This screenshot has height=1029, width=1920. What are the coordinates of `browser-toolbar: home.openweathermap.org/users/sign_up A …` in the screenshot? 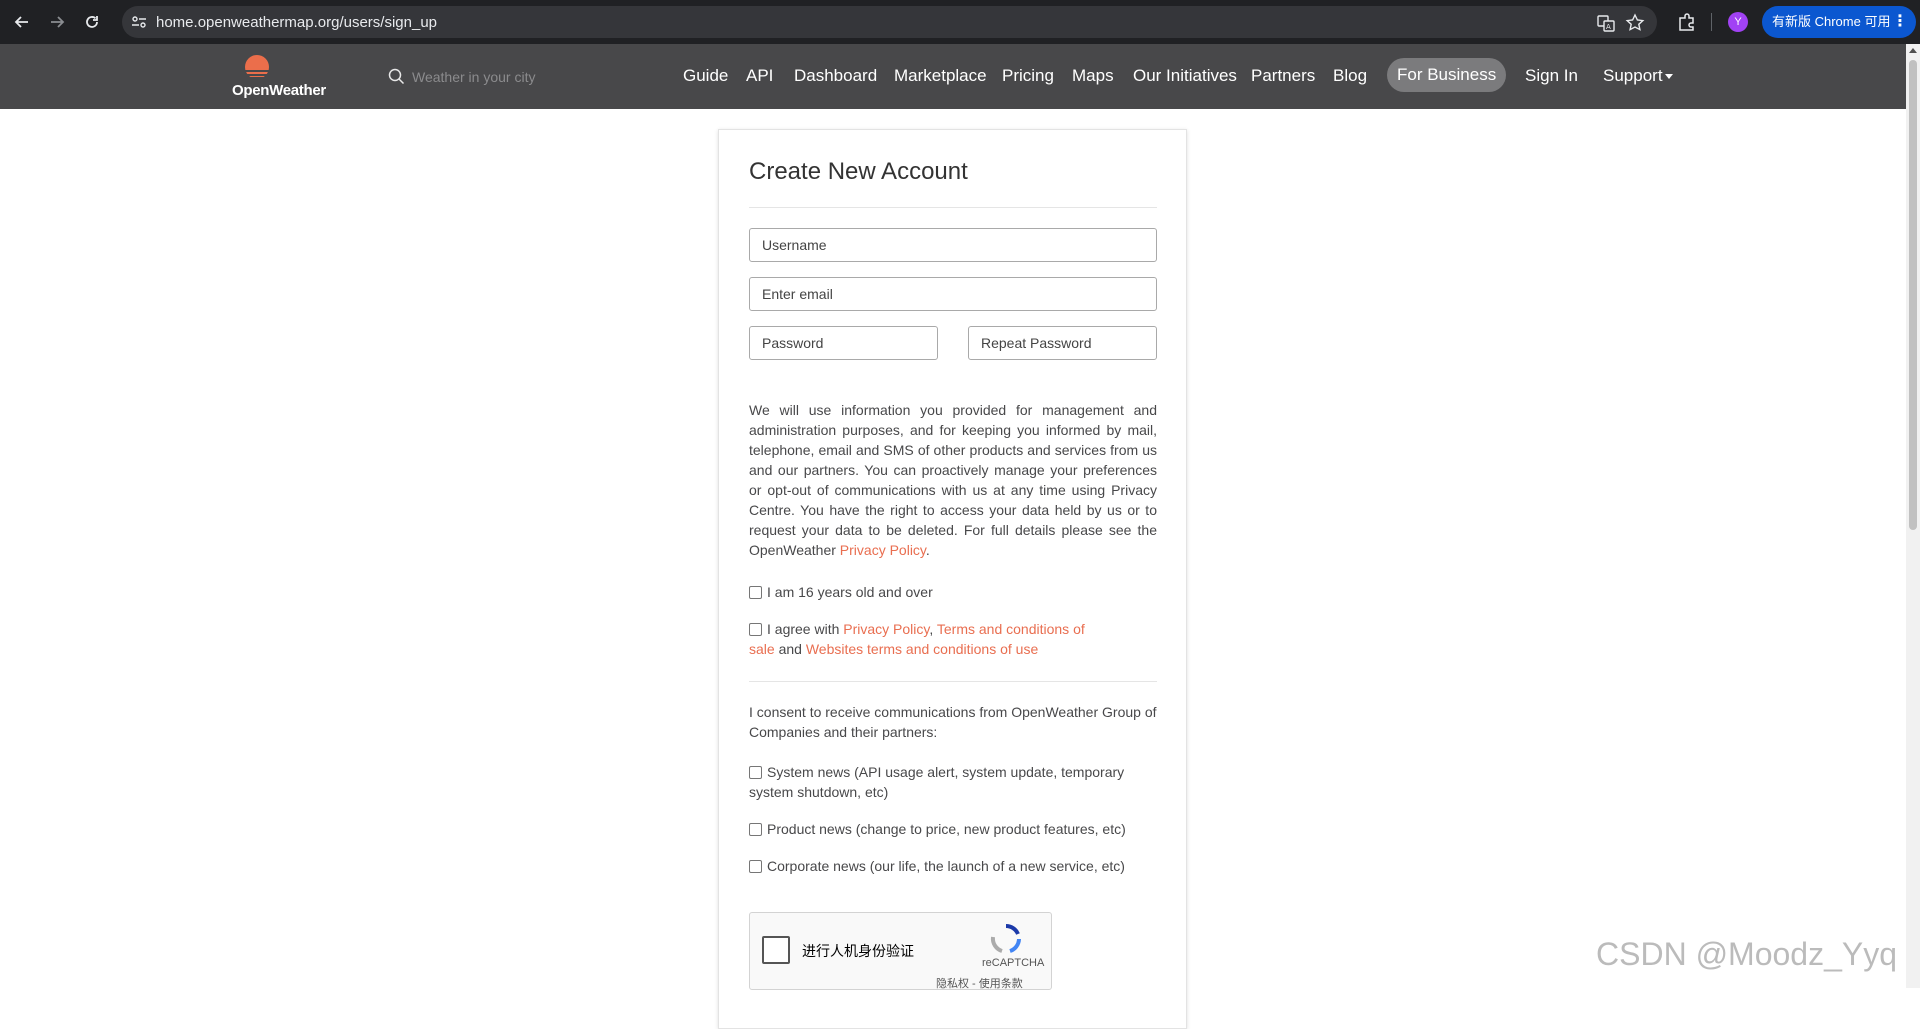 It's located at (960, 22).